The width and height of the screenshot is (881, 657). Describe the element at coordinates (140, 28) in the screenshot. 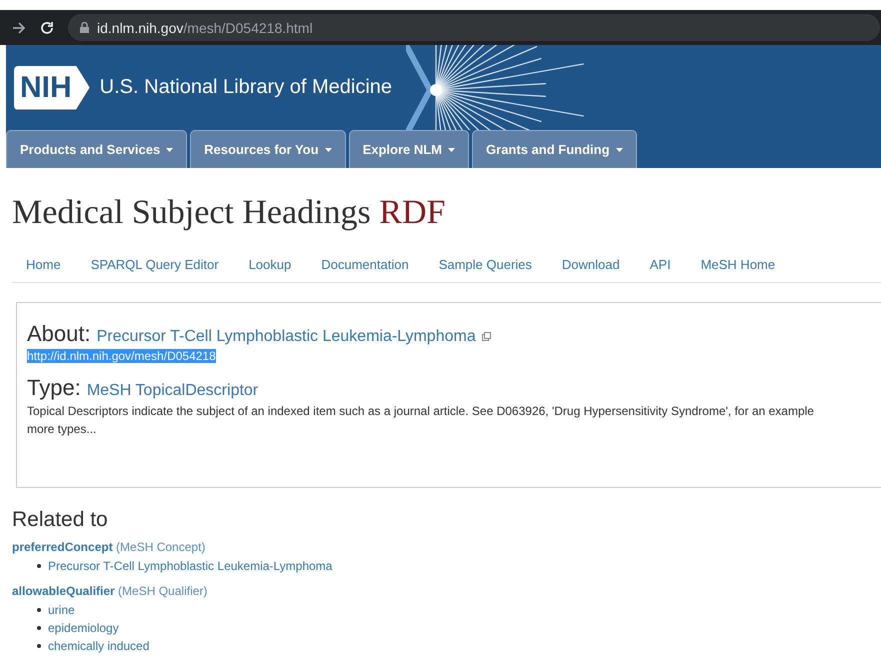

I see `url-host: id.nlm.nih.gov` at that location.